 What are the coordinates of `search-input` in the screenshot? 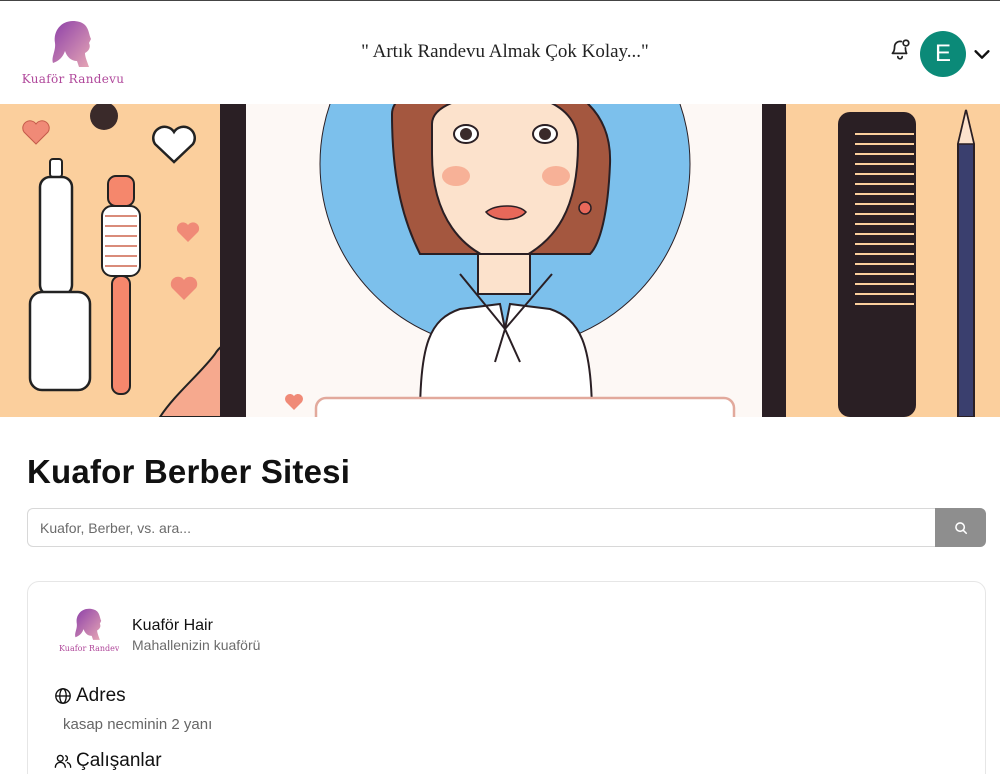 It's located at (481, 527).